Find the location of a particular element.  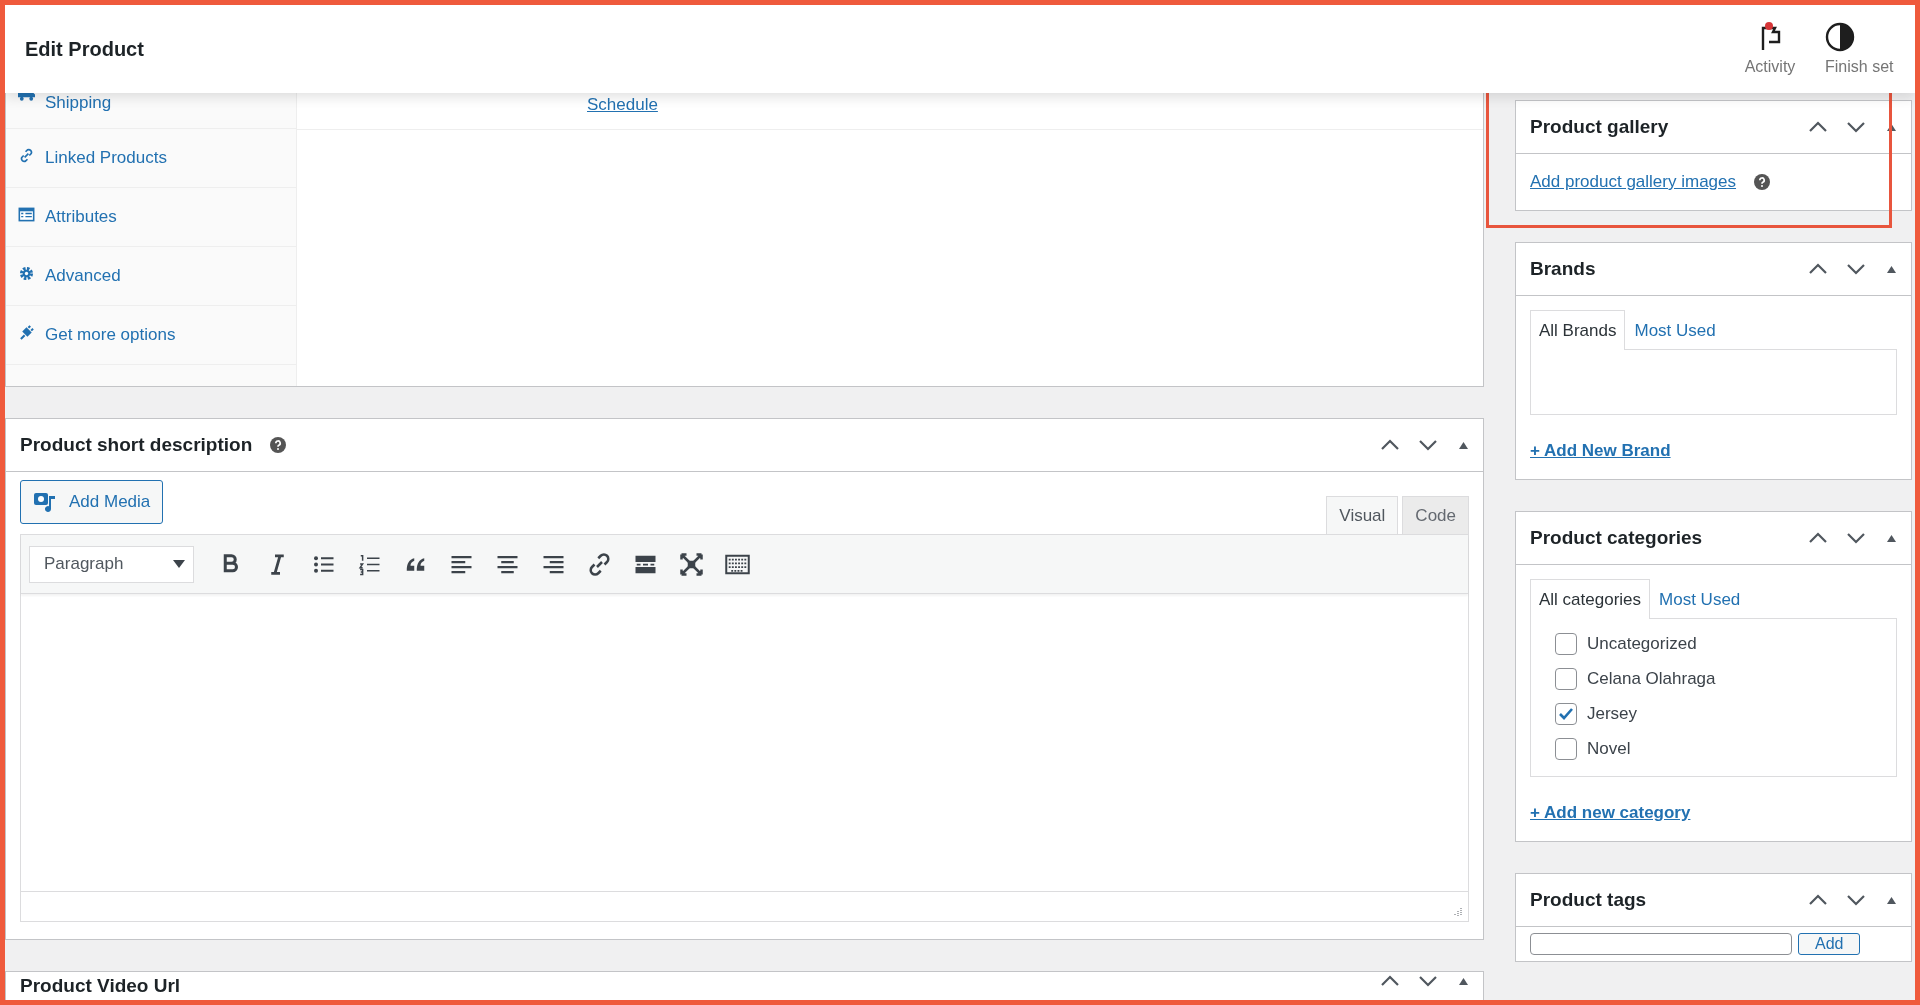

checkmark-icon is located at coordinates (1566, 714).